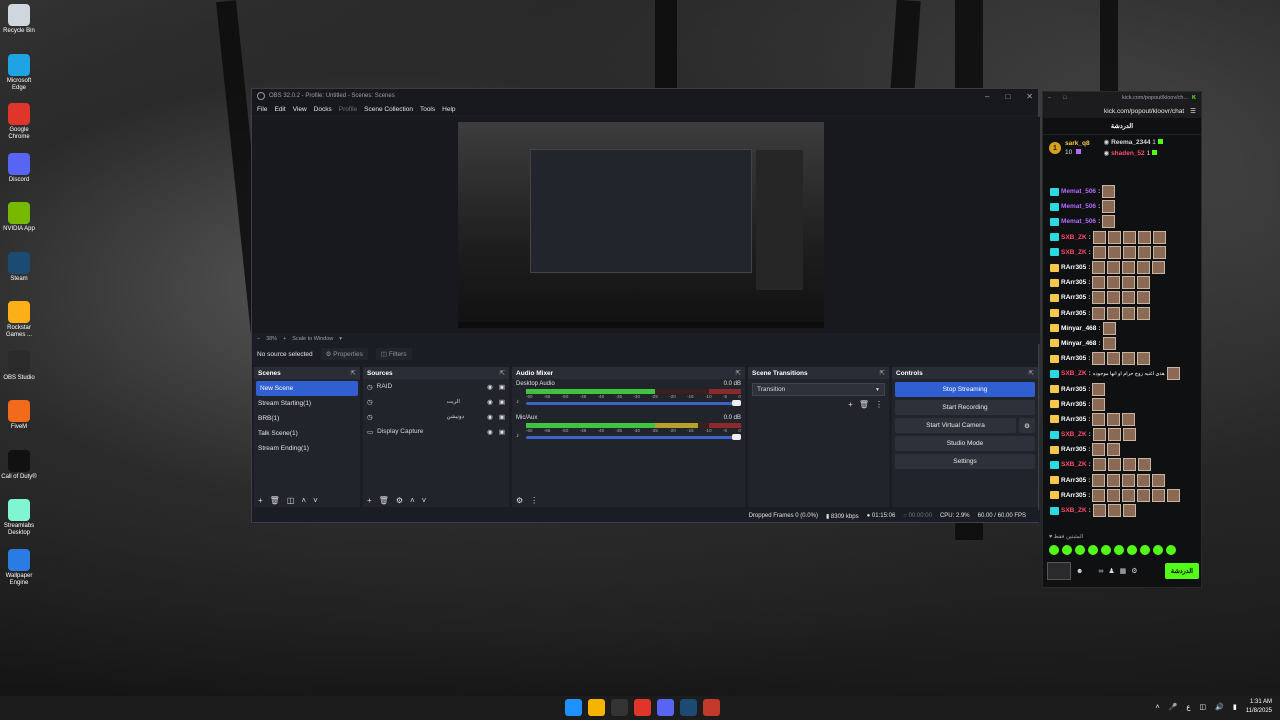 Image resolution: width=1280 pixels, height=720 pixels. I want to click on chevron-up-icon: ˄, so click(1158, 707).